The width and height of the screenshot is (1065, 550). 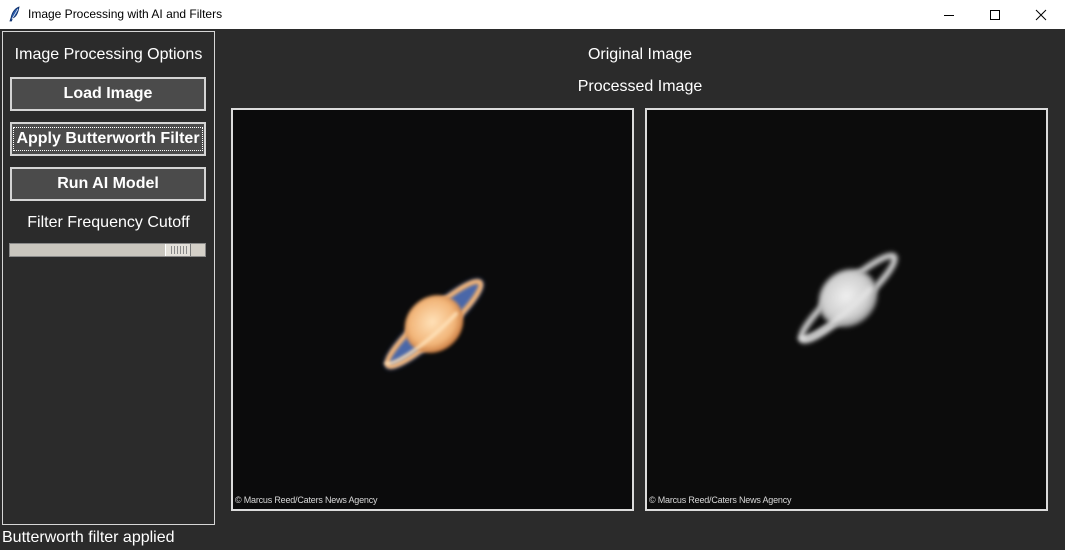 I want to click on filter-cutoff-slider, so click(x=107, y=250).